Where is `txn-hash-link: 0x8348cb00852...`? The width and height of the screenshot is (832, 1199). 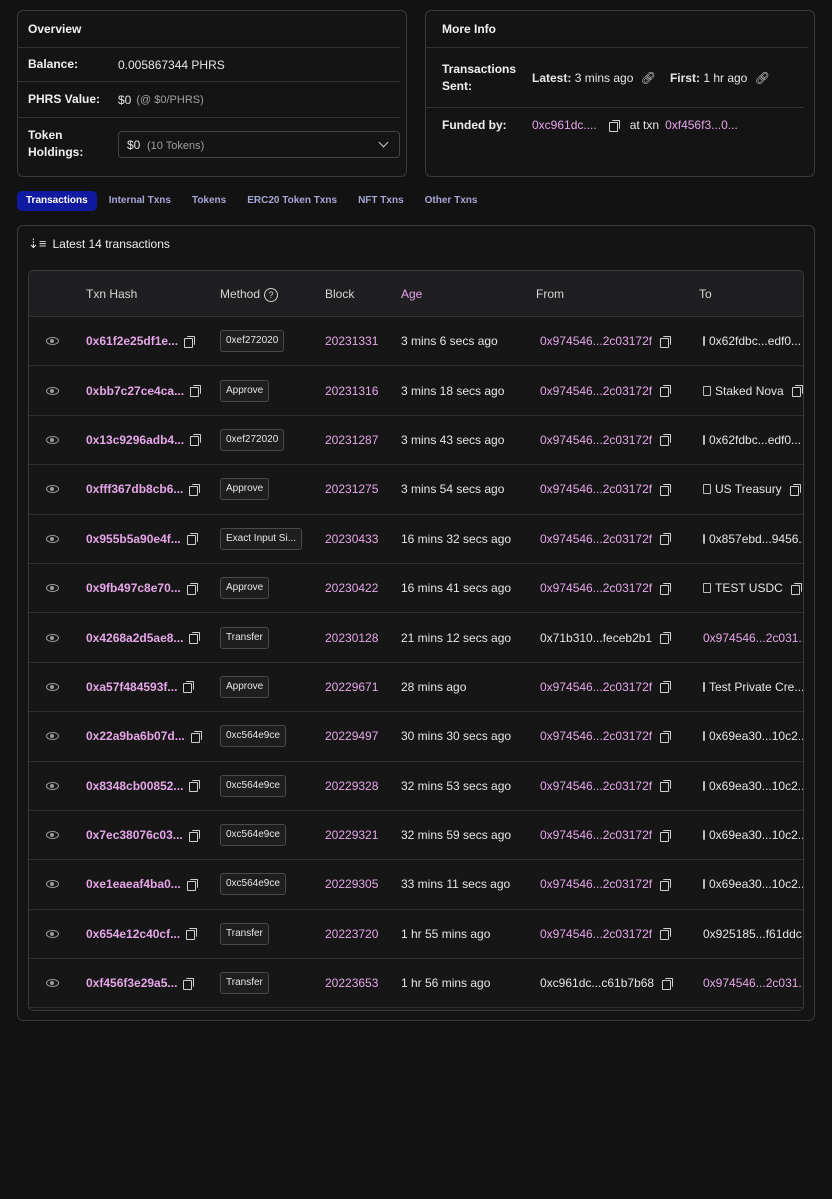
txn-hash-link: 0x8348cb00852... is located at coordinates (134, 786).